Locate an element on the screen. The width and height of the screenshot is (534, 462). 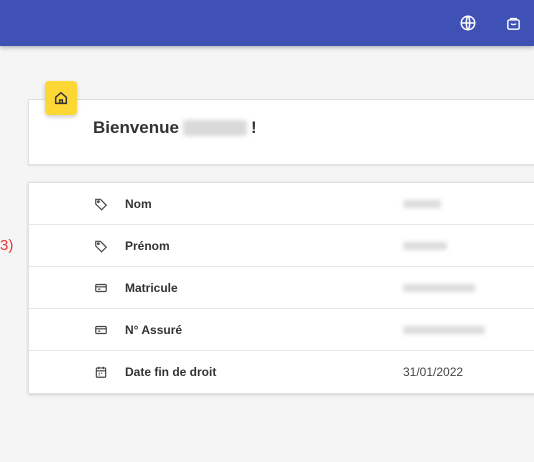
welcome-title: Bienvenue ! is located at coordinates (175, 128).